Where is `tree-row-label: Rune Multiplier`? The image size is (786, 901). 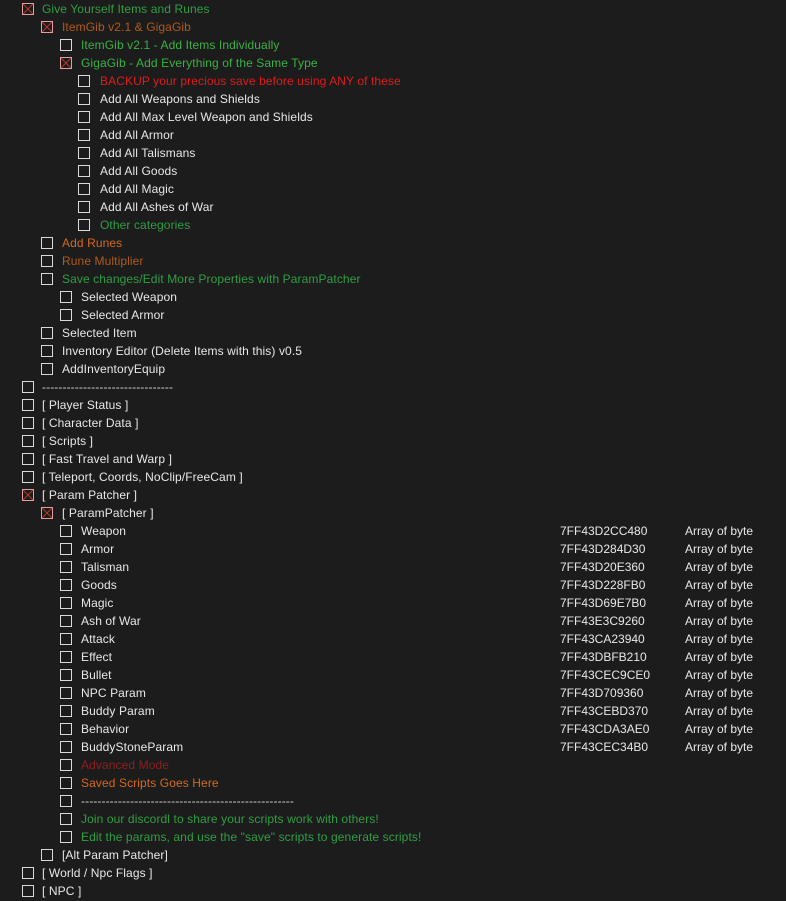
tree-row-label: Rune Multiplier is located at coordinates (103, 261).